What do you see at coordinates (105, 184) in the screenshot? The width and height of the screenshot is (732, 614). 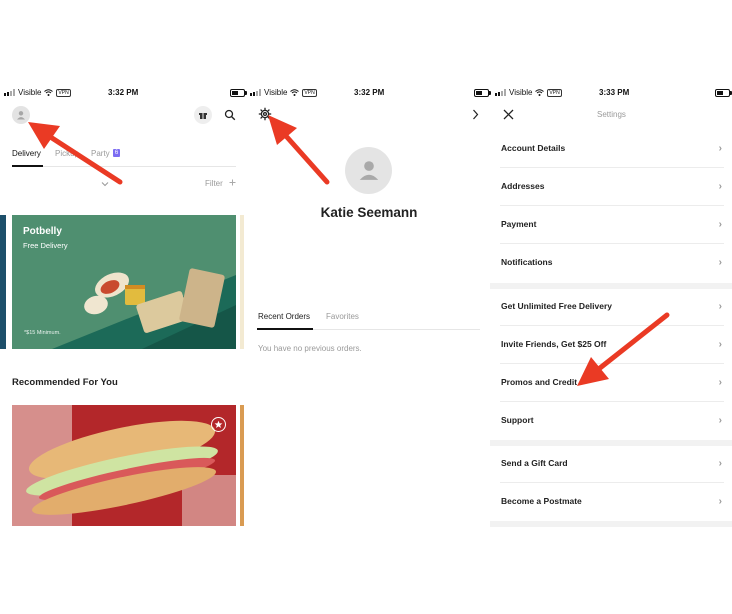 I see `chevron-down-icon` at bounding box center [105, 184].